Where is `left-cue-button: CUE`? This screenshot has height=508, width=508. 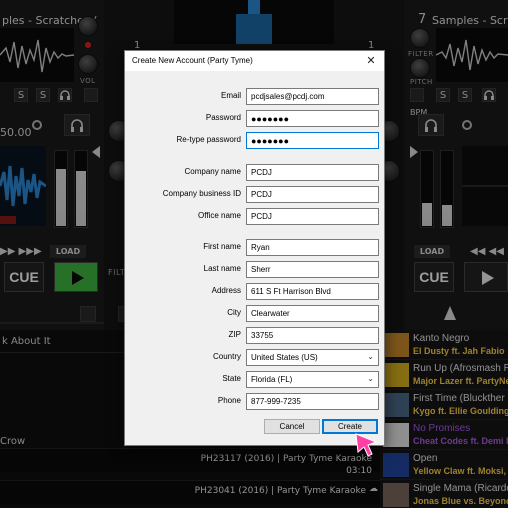 left-cue-button: CUE is located at coordinates (24, 277).